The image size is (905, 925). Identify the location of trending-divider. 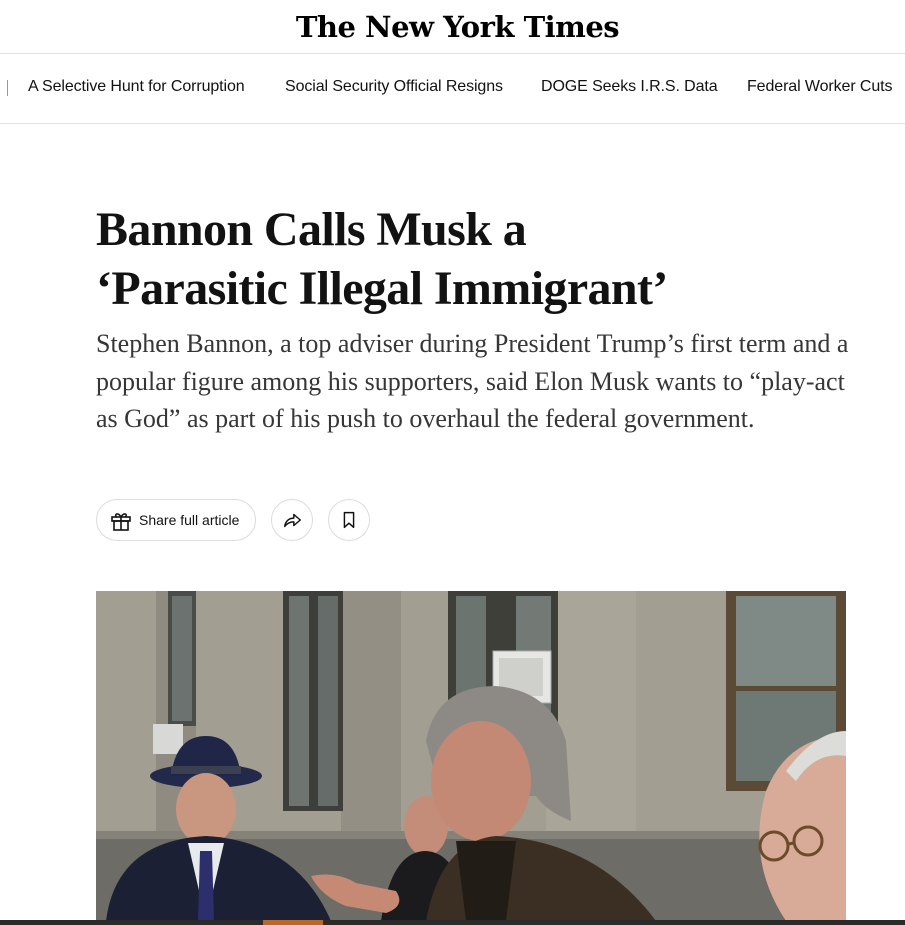
(7, 88).